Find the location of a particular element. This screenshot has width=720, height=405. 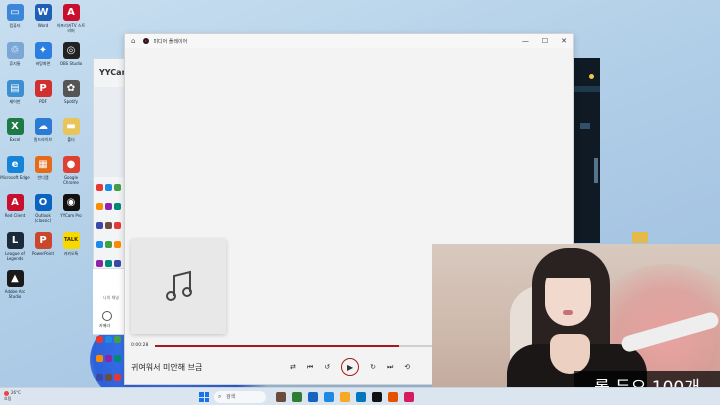

current-time: 0:00:28 is located at coordinates (140, 345).